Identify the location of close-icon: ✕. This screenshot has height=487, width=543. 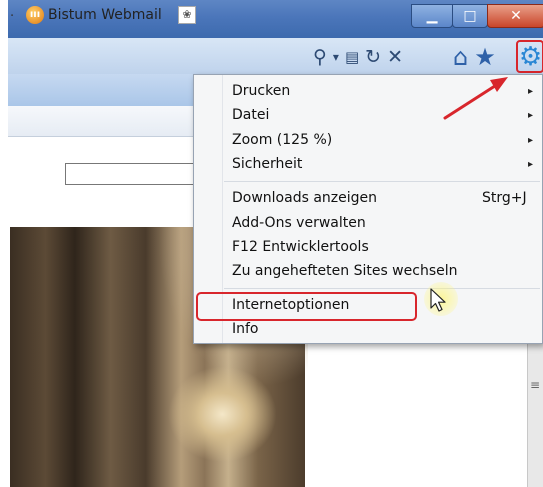
(516, 16).